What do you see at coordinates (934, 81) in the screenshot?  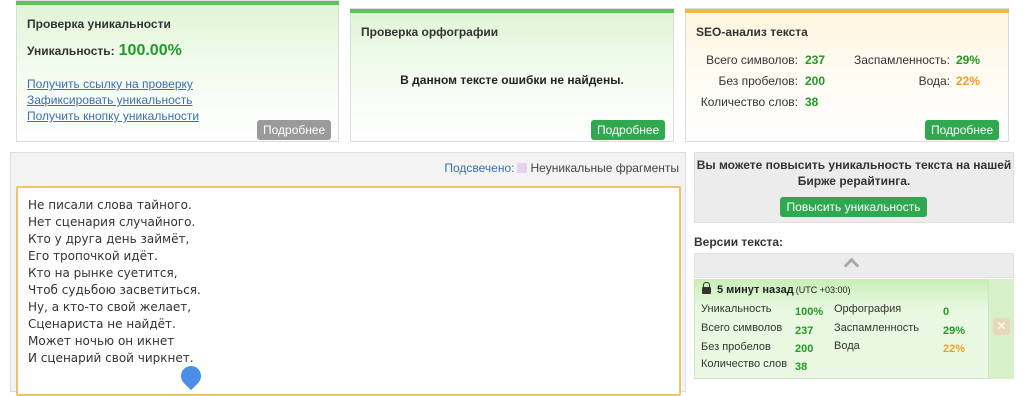 I see `seo-water-label: Вода:` at bounding box center [934, 81].